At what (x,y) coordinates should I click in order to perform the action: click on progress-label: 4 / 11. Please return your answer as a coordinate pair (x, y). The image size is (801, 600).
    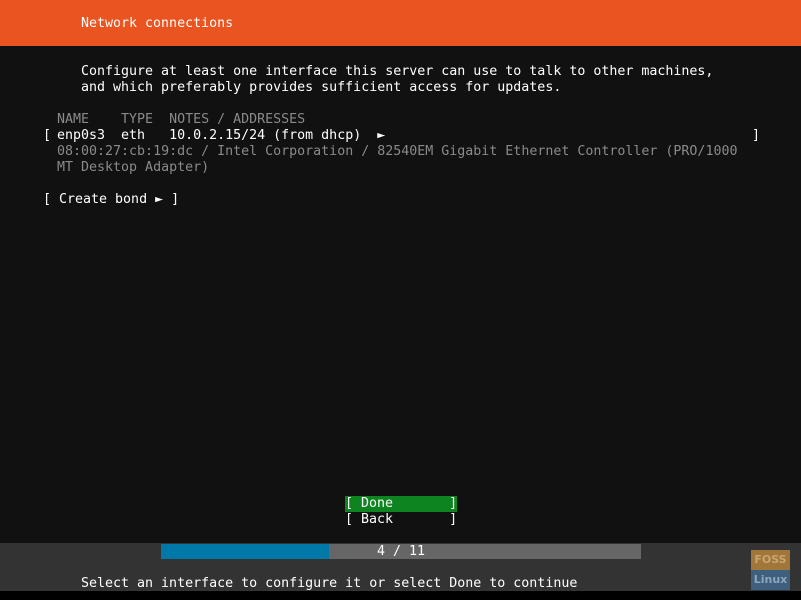
    Looking at the image, I should click on (401, 551).